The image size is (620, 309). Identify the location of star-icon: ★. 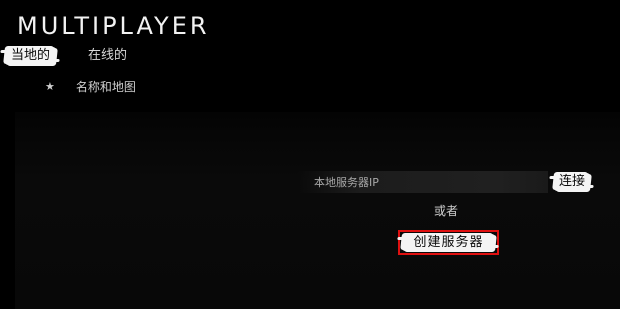
(51, 87).